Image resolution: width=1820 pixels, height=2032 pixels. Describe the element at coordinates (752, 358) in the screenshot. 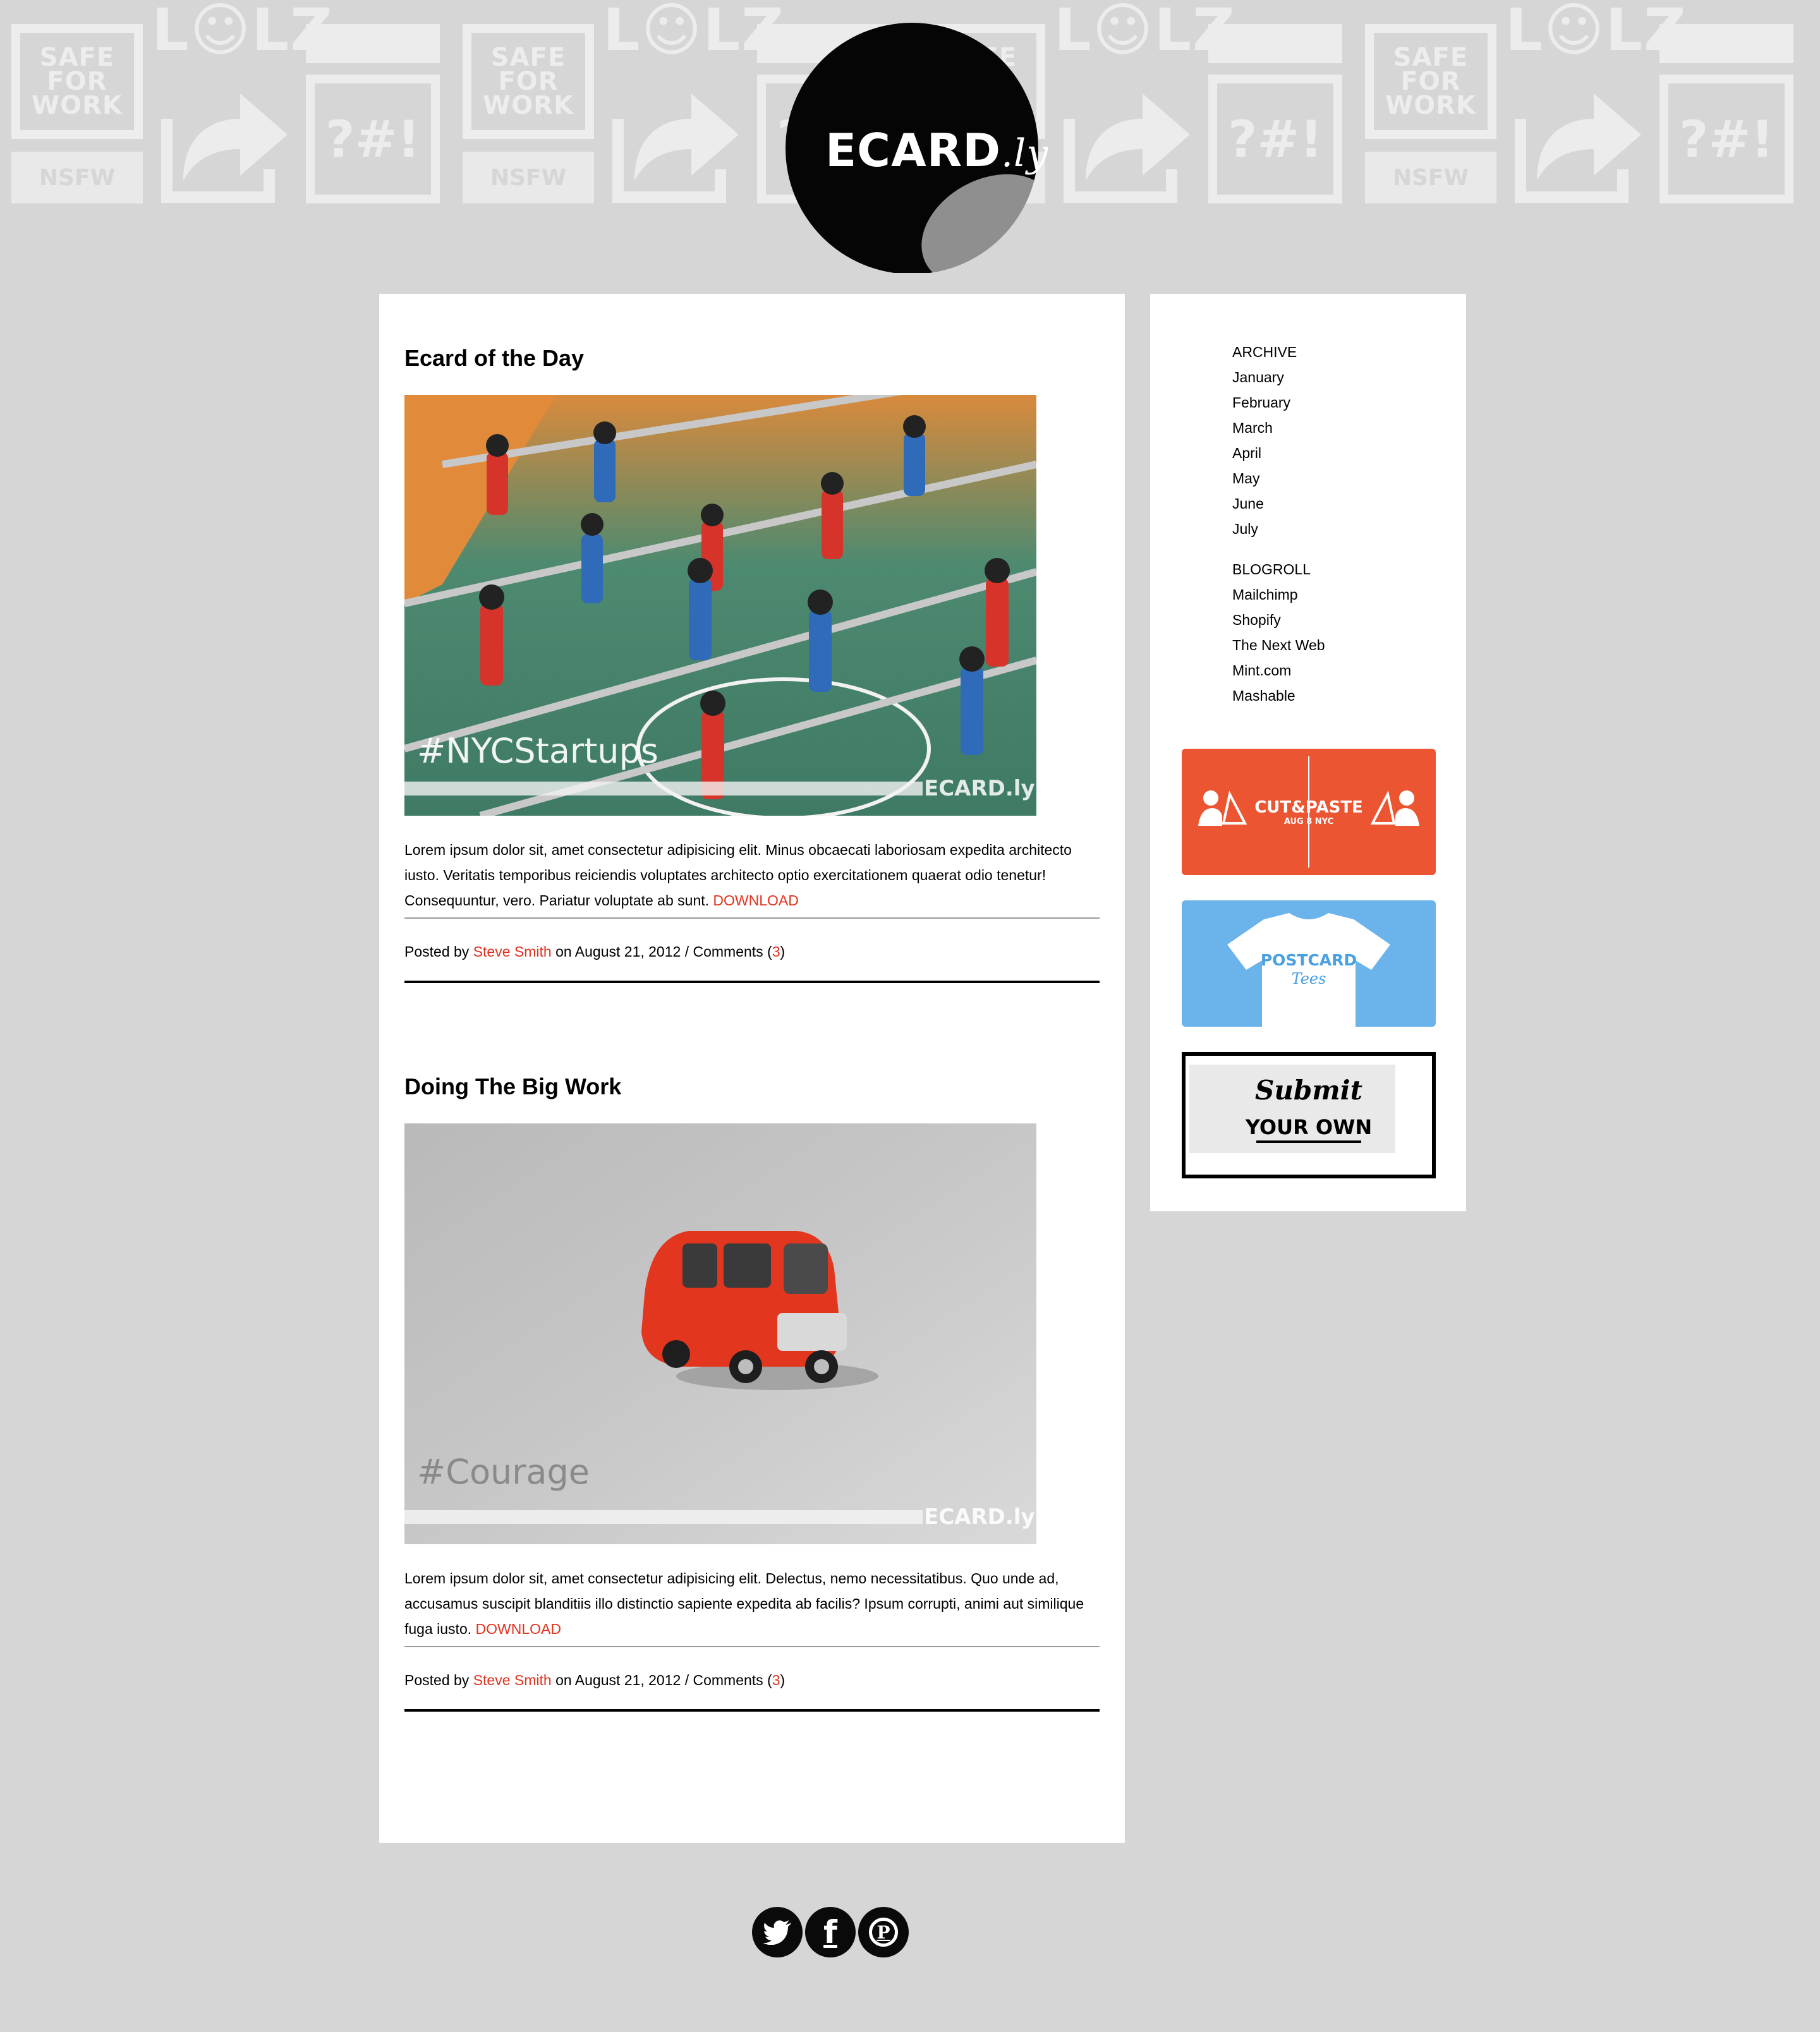

I see `post-title: Ecard of the Day` at that location.